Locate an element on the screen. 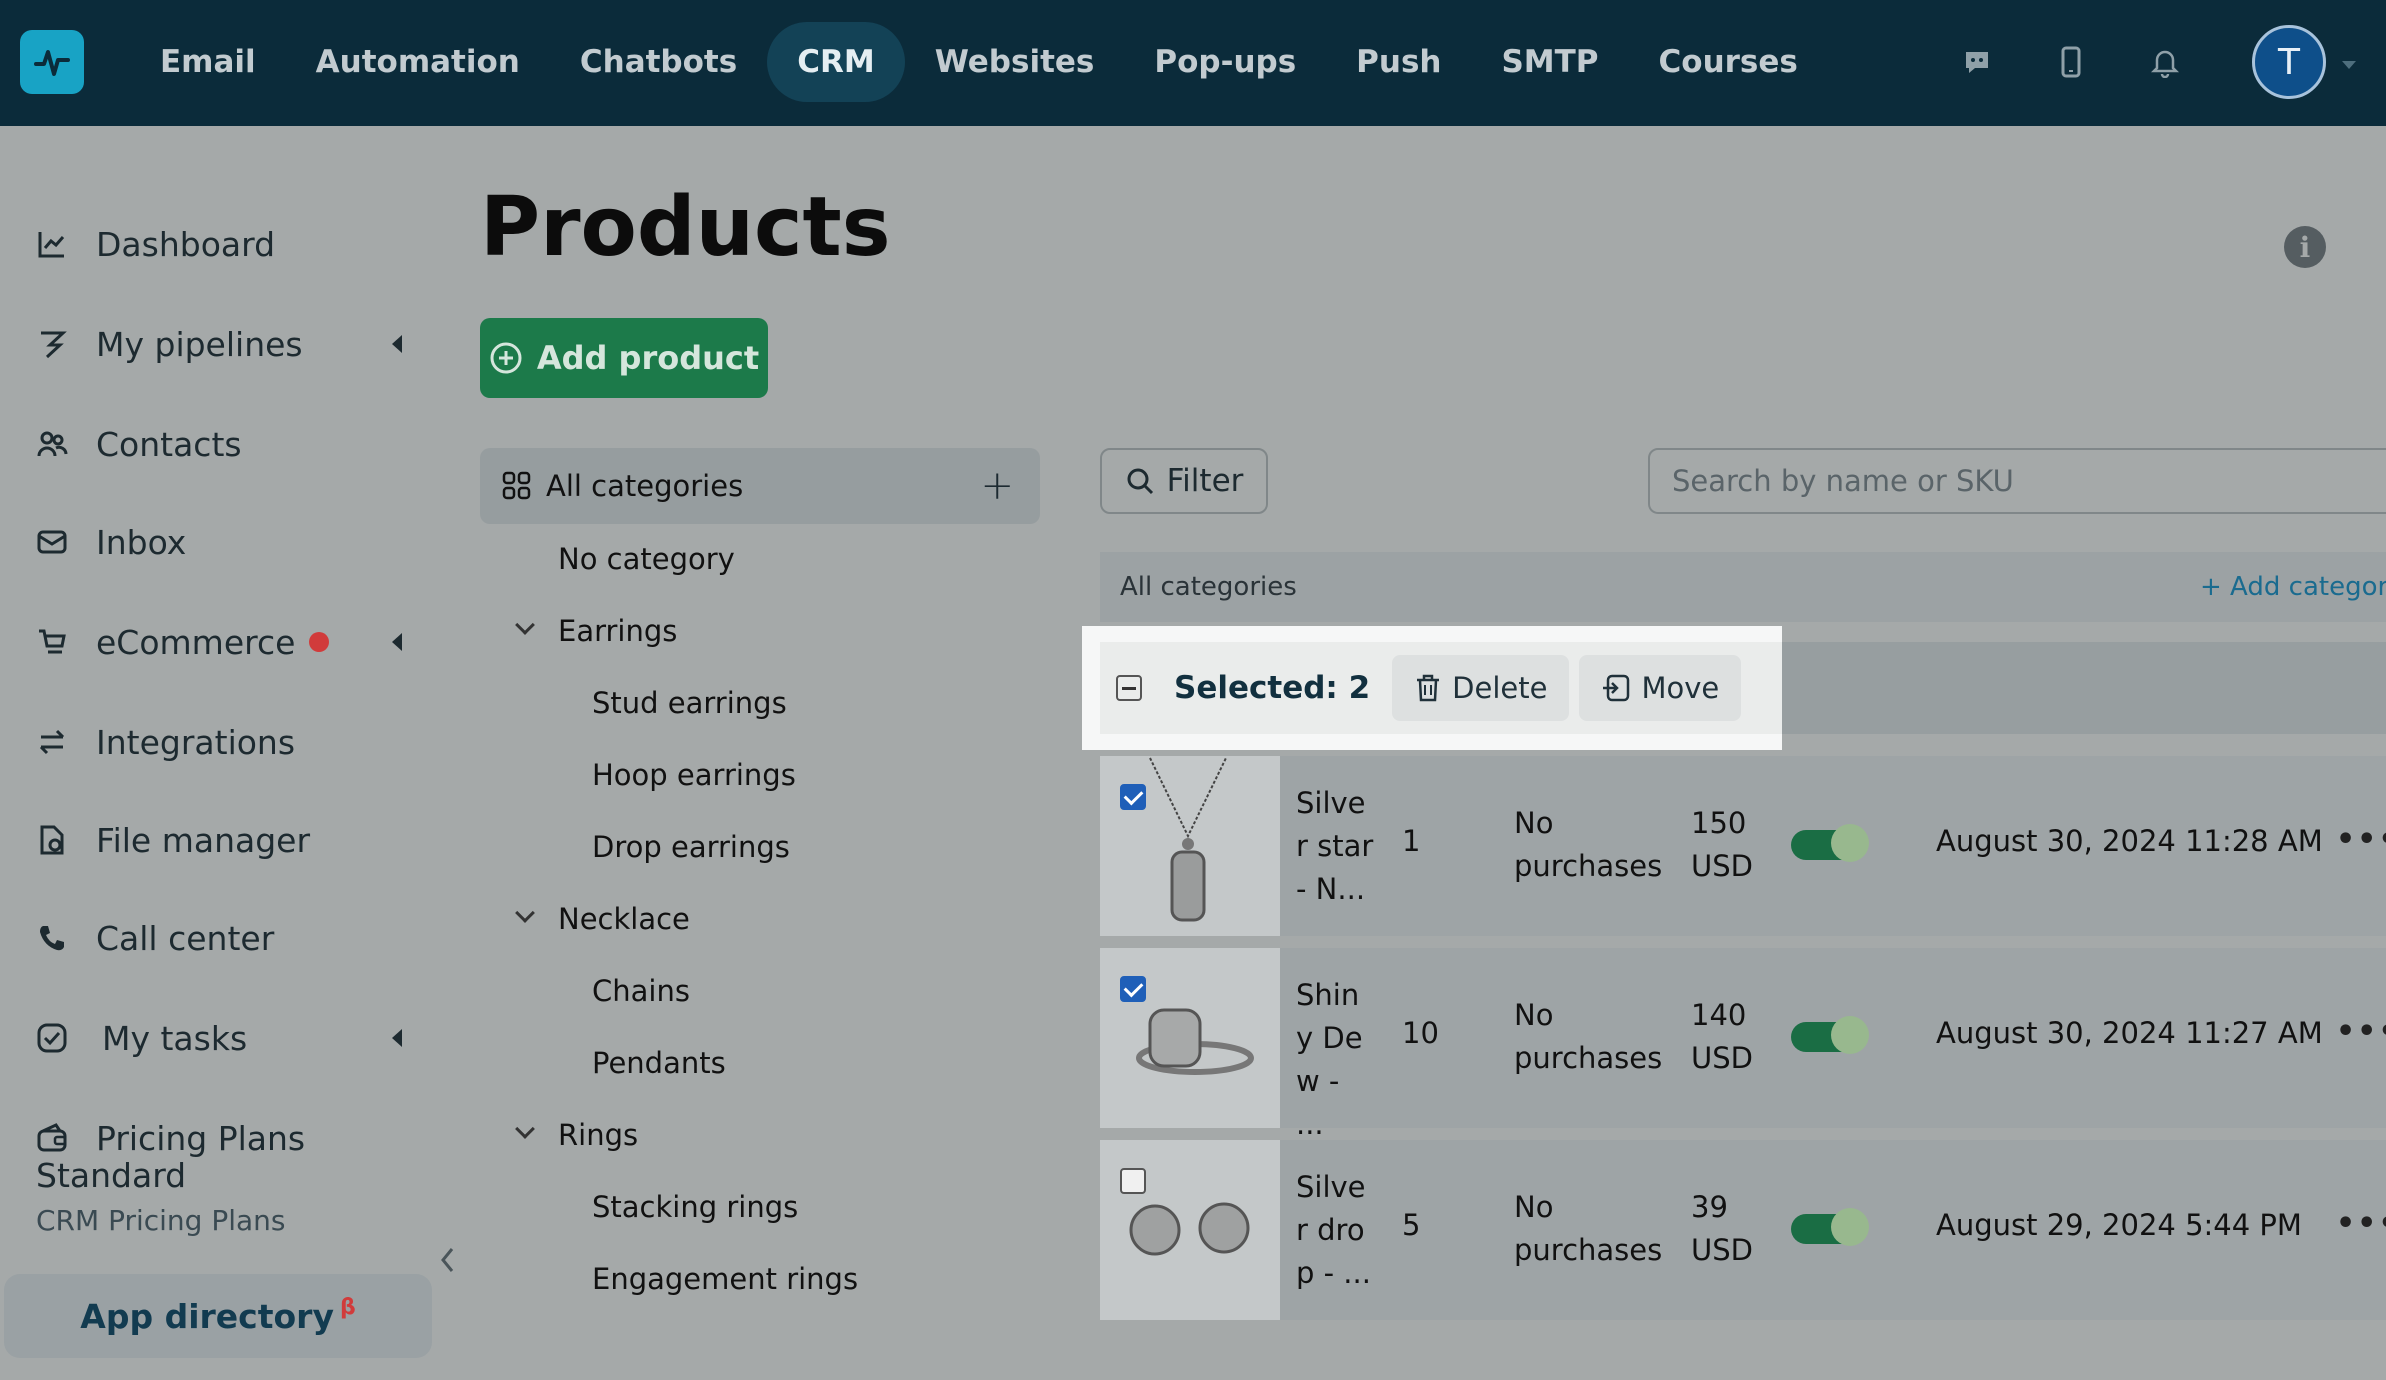  grid-icon is located at coordinates (516, 485).